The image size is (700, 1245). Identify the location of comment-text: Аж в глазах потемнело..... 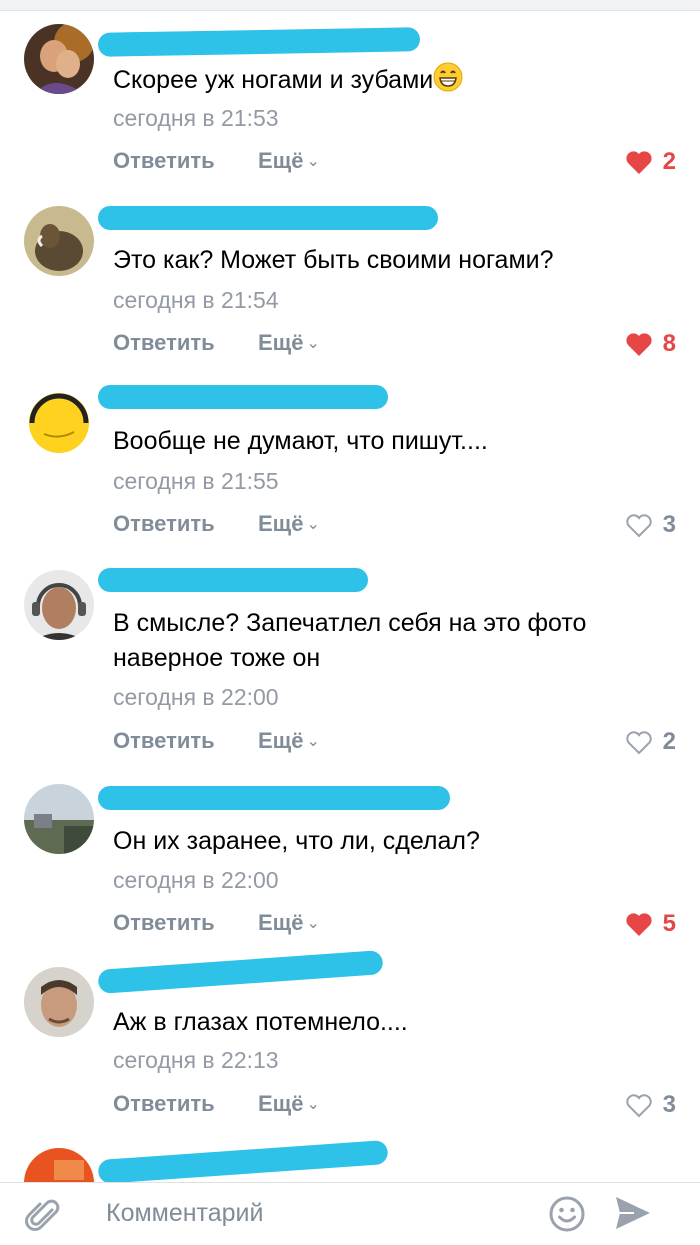
(260, 1022).